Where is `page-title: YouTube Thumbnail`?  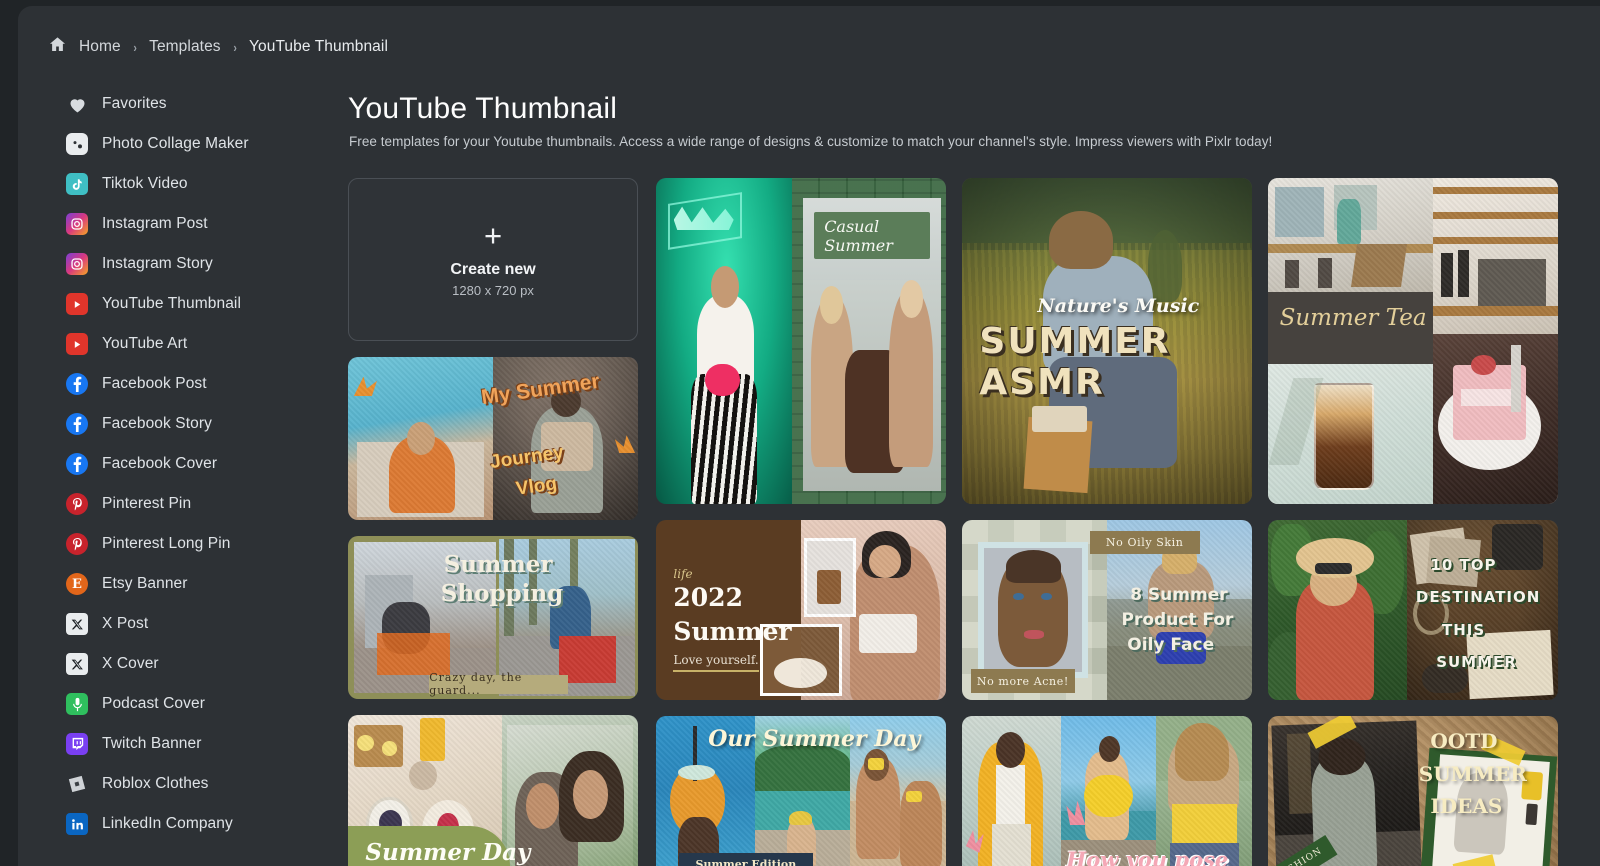
page-title: YouTube Thumbnail is located at coordinates (483, 108).